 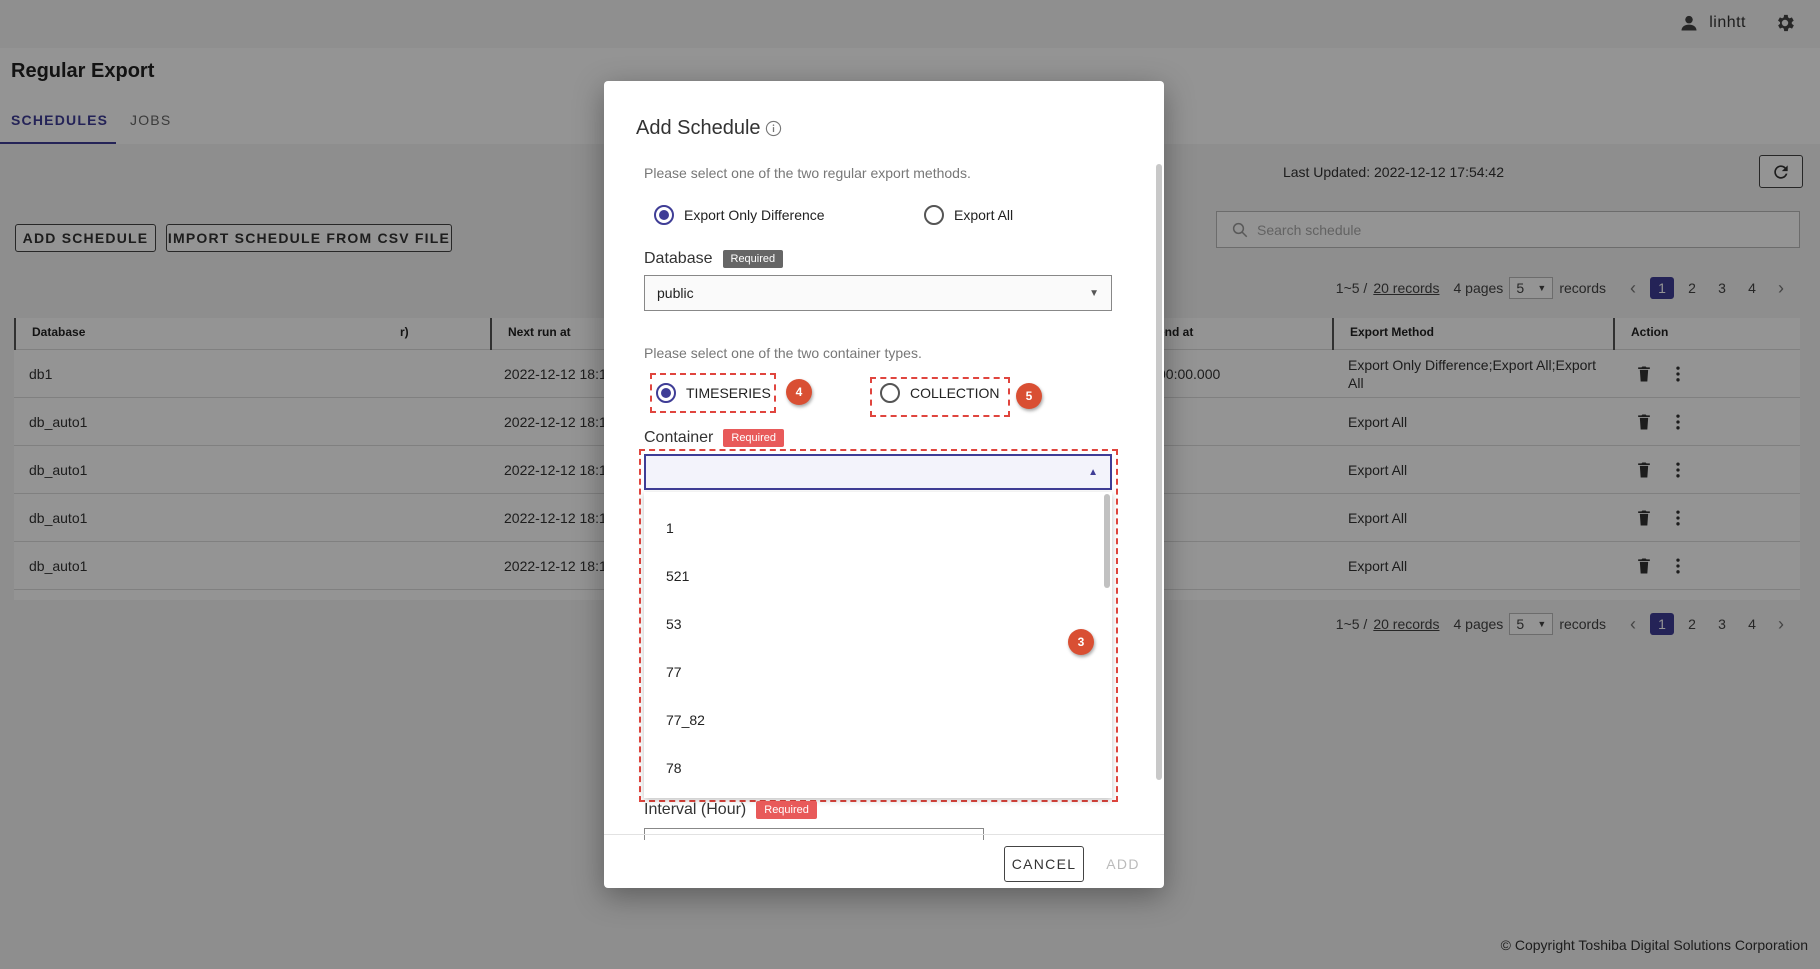 I want to click on interval-label: Interval (Hour) Required, so click(x=730, y=810).